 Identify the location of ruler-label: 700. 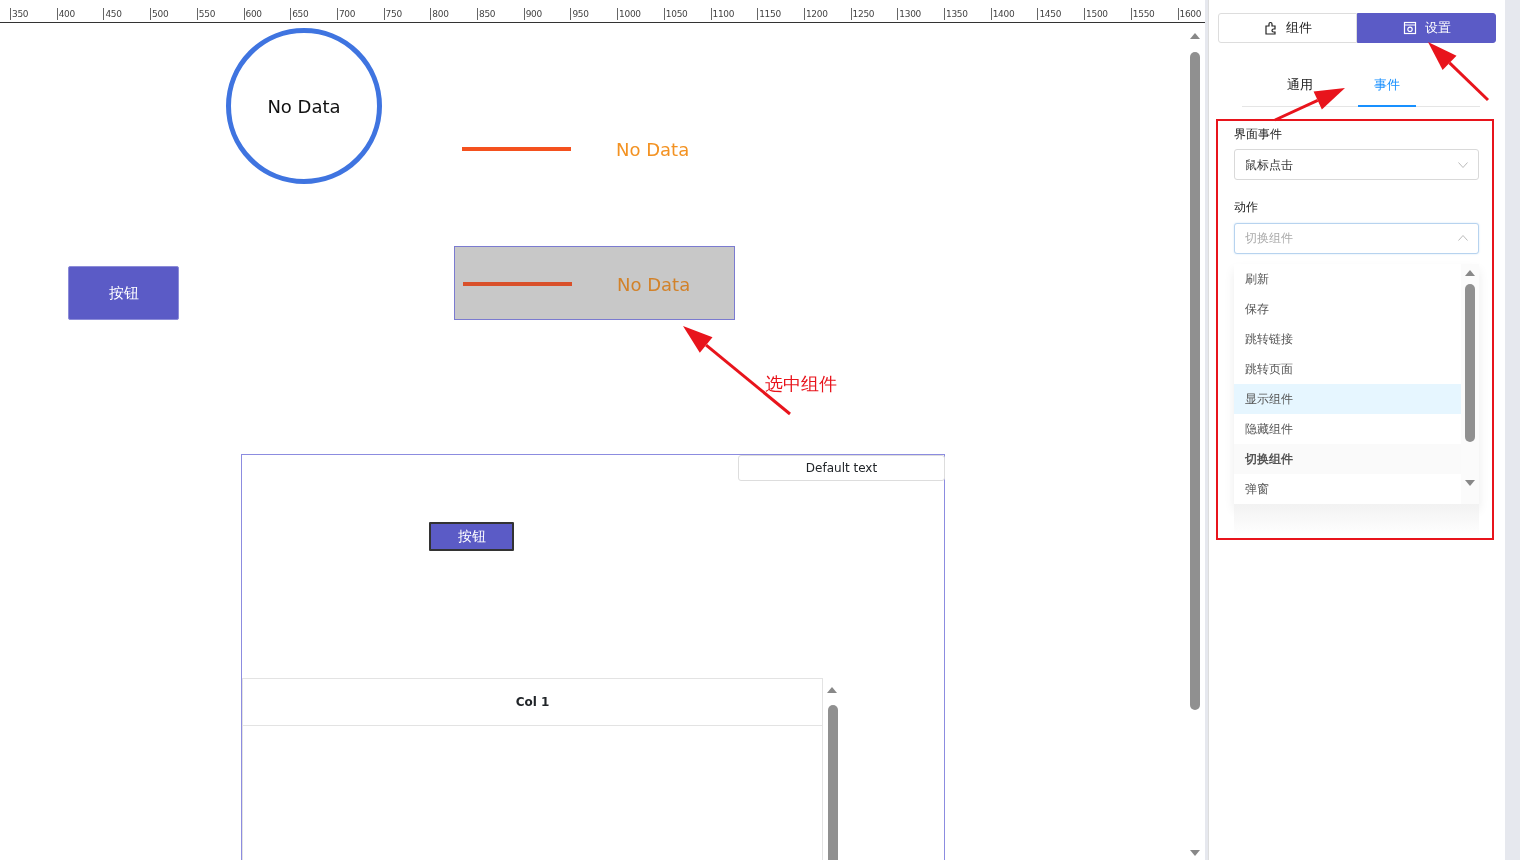
(346, 14).